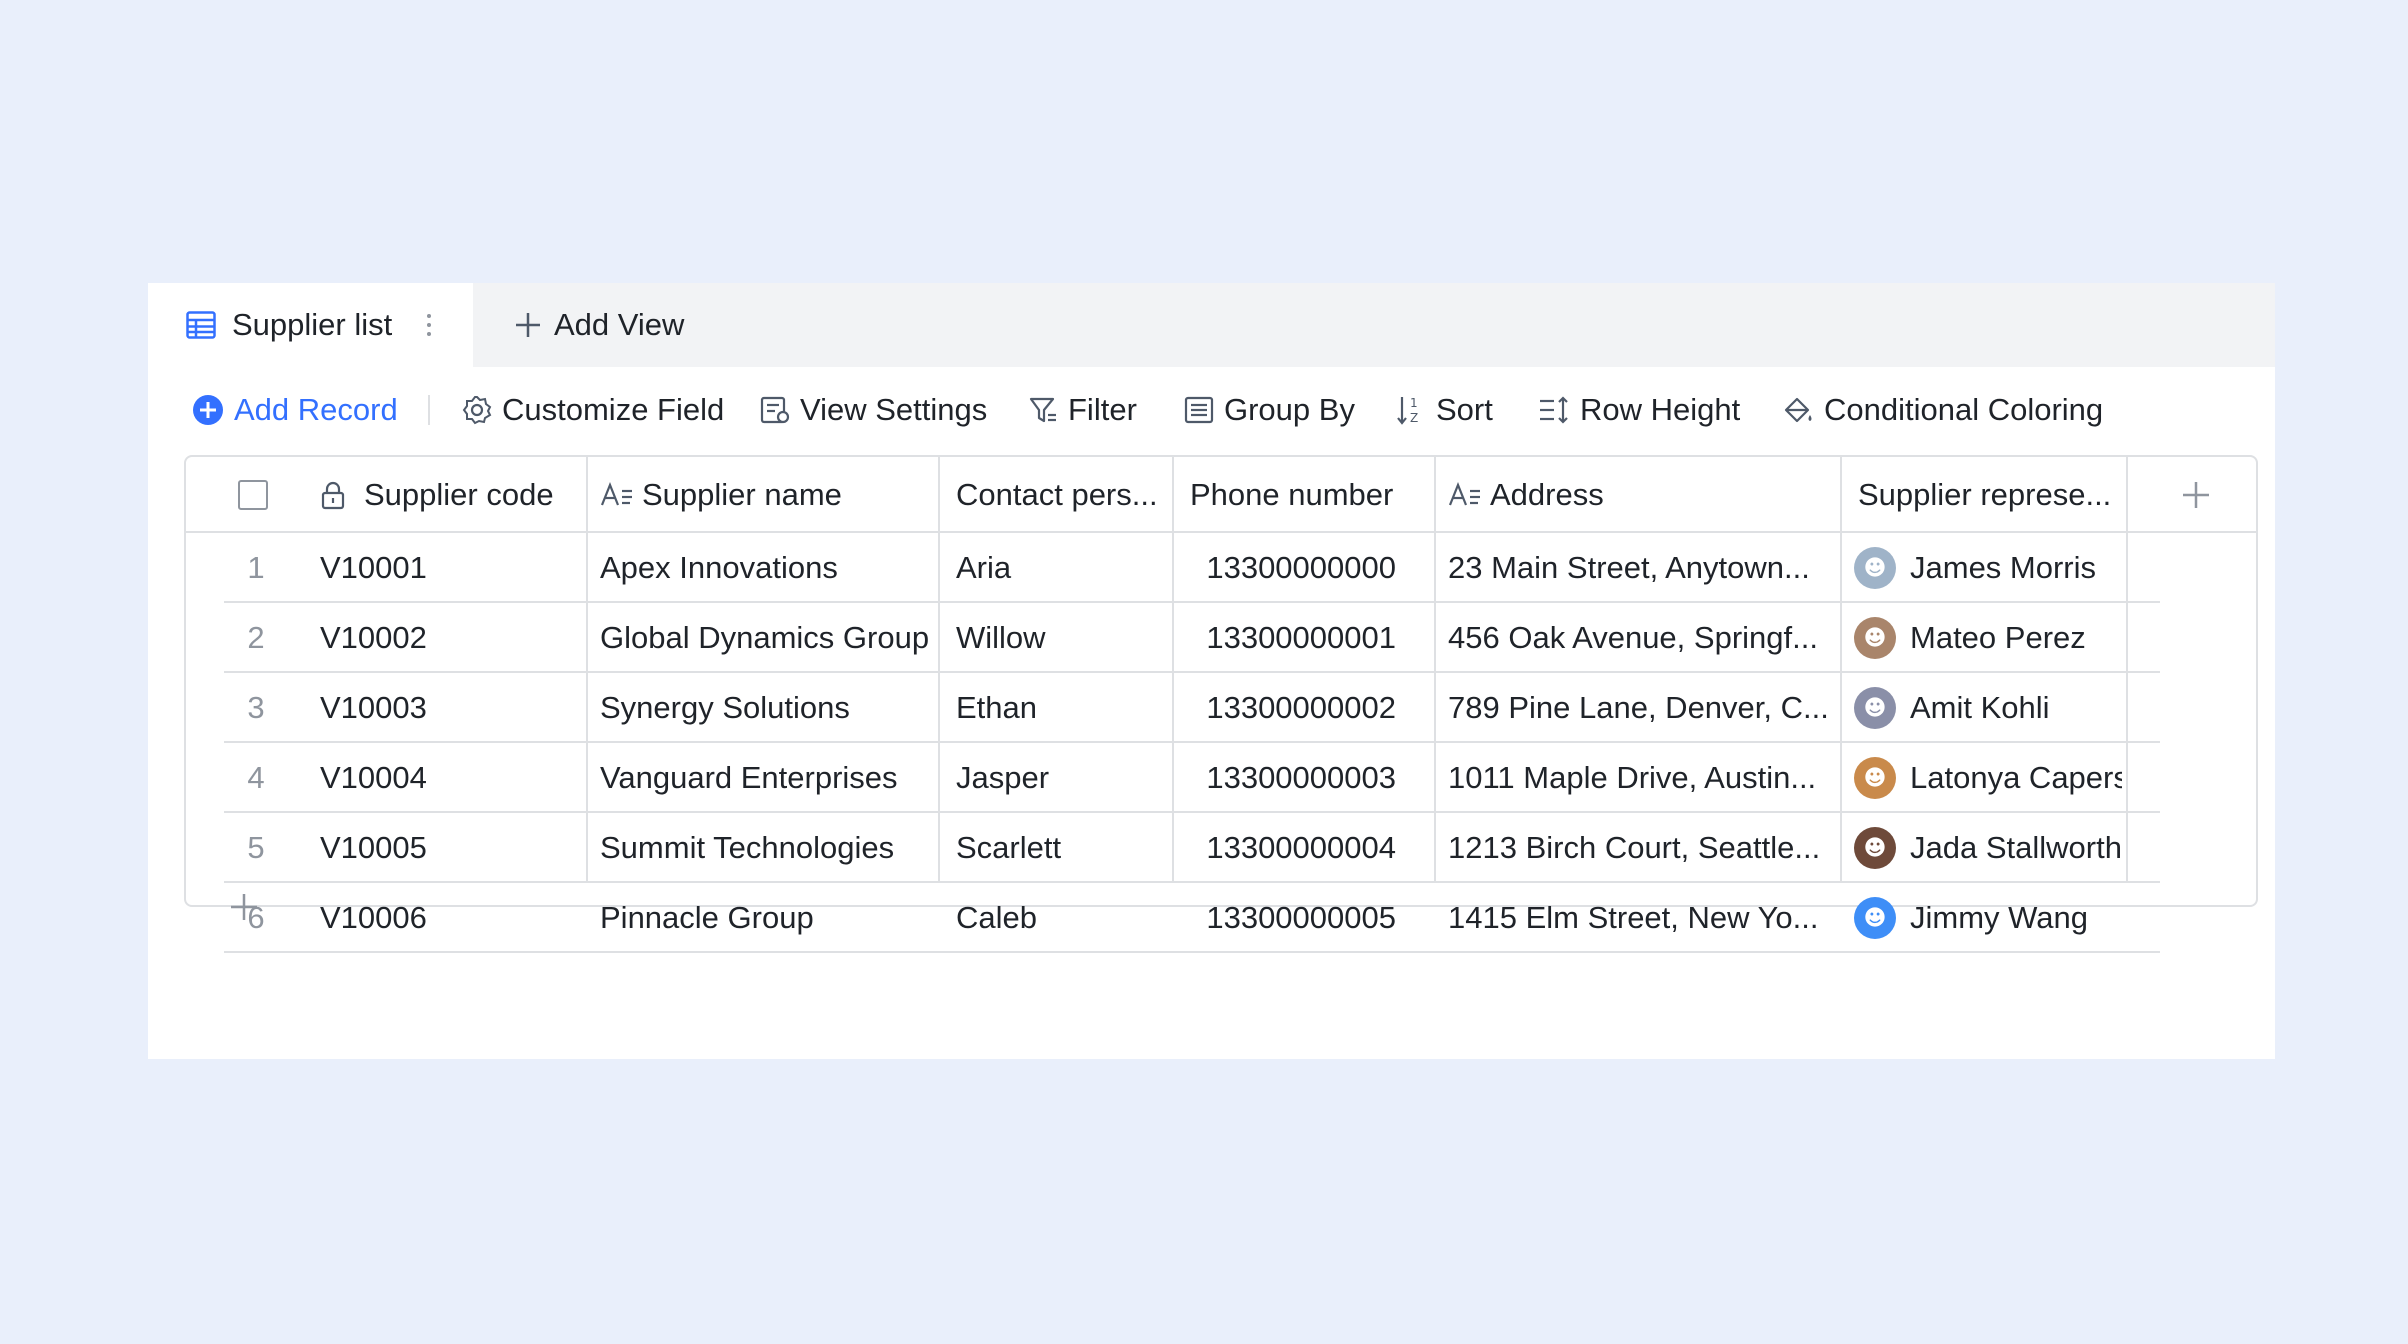 This screenshot has width=2408, height=1344. Describe the element at coordinates (1061, 848) in the screenshot. I see `cell-contact-person: Scarlett` at that location.